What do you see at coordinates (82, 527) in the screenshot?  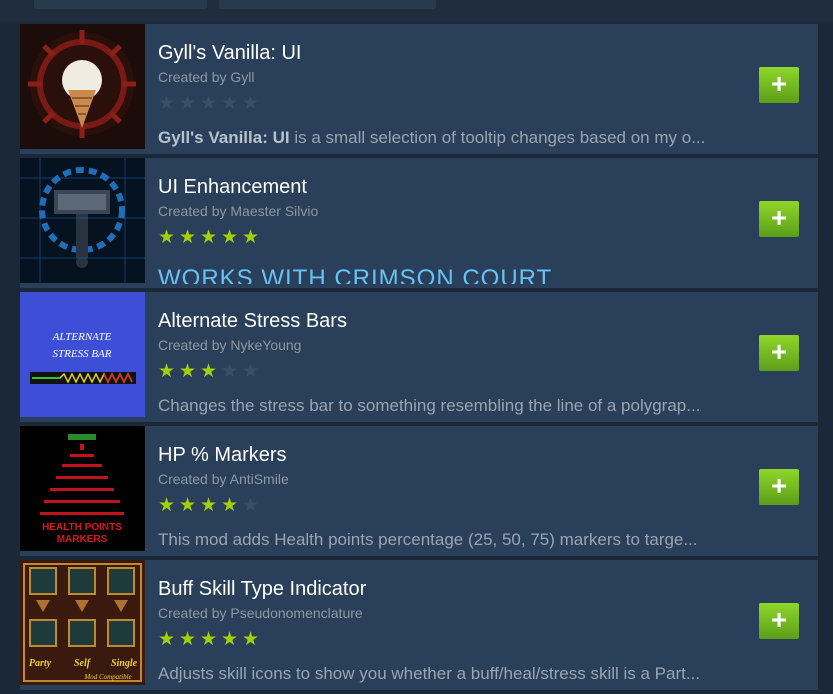 I see `thumb-text: HEALTH POINTS` at bounding box center [82, 527].